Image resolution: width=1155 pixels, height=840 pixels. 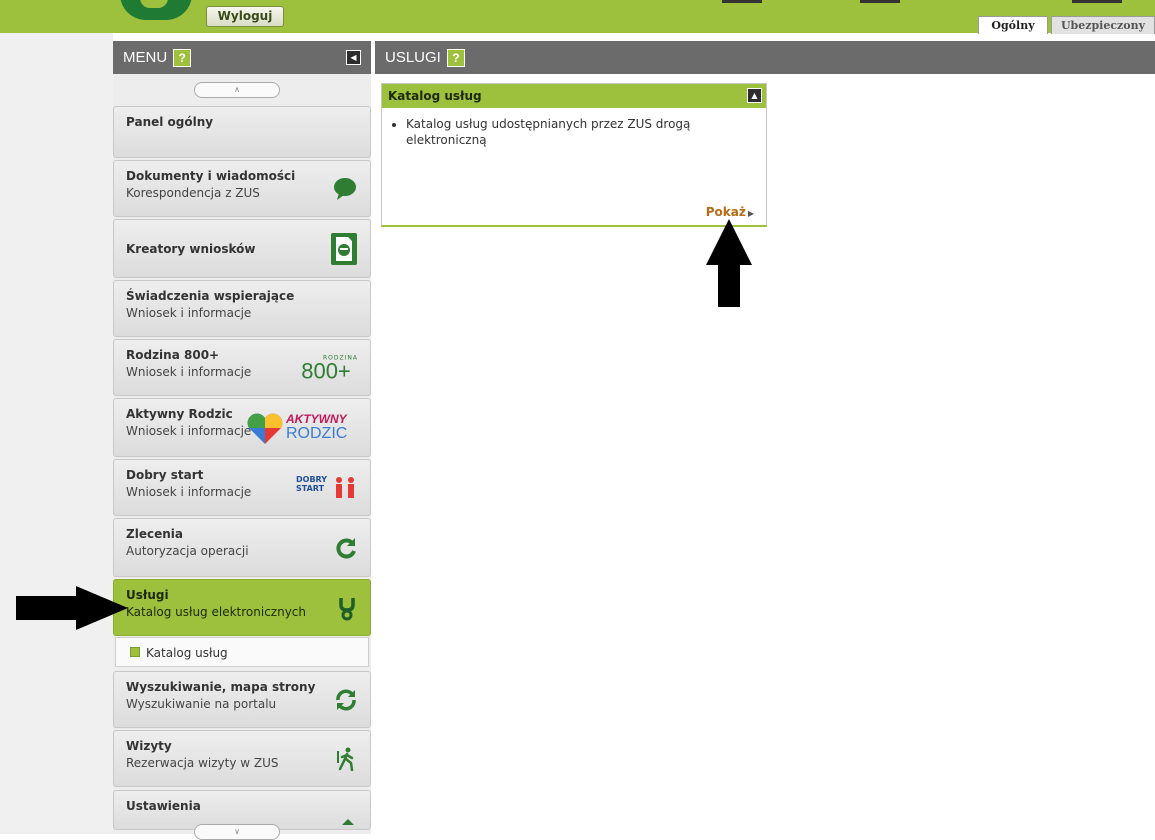 I want to click on sidebar-item-label: Świadczenia wspierające, so click(x=210, y=296).